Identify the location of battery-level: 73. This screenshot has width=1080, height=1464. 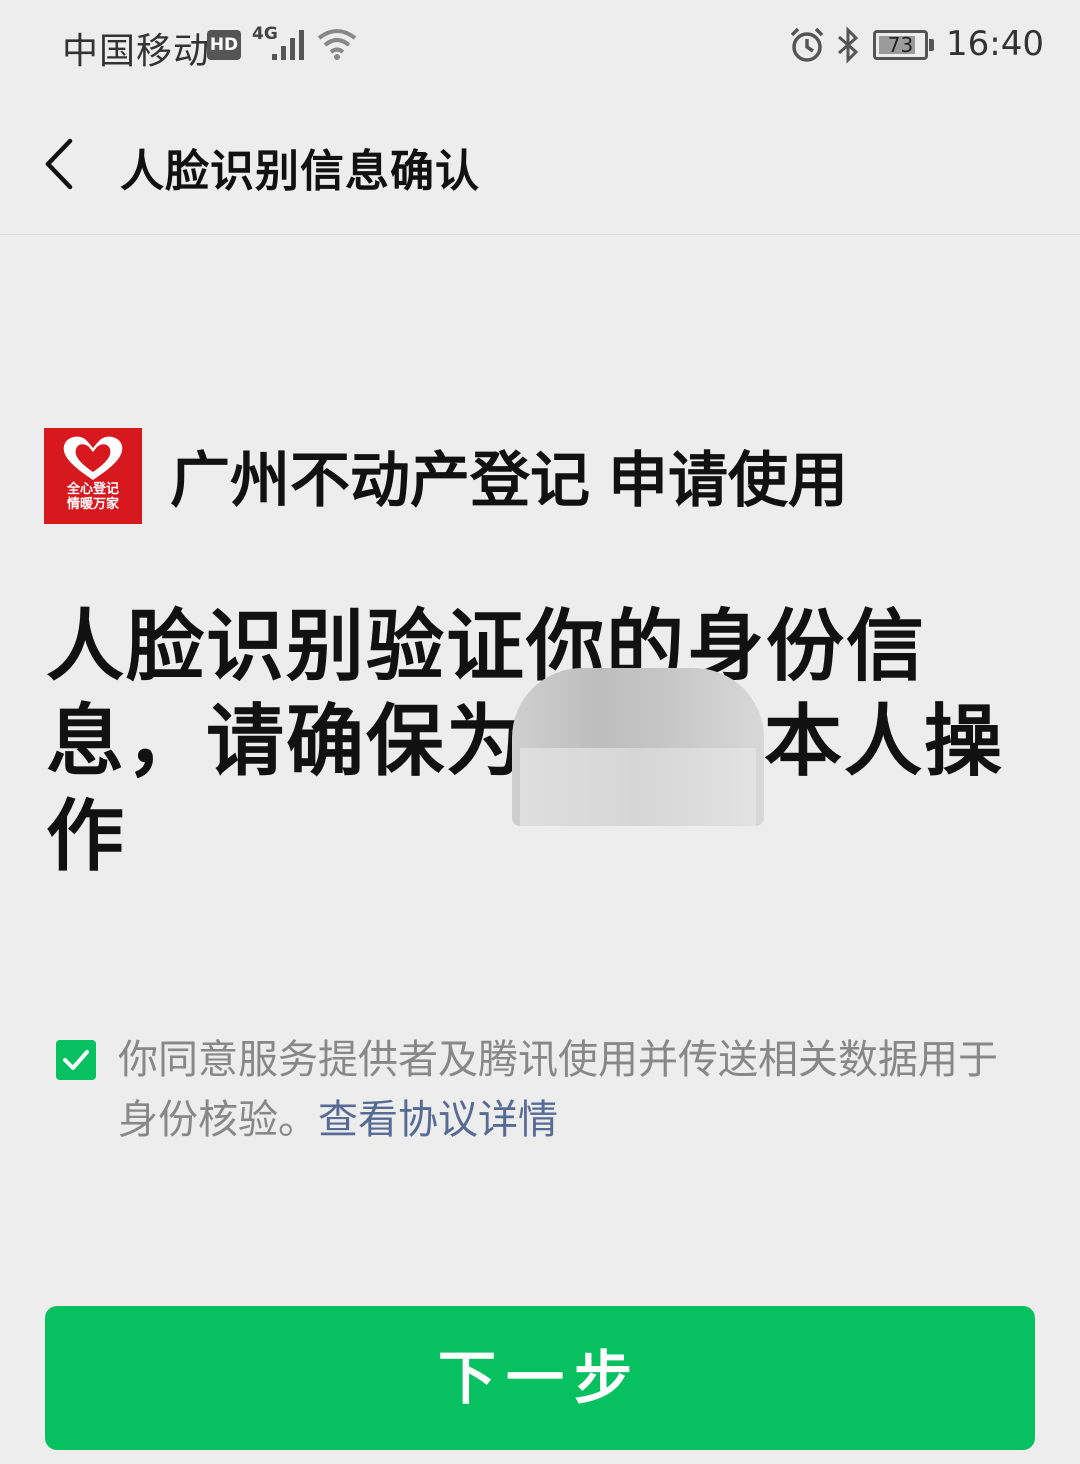
(900, 45).